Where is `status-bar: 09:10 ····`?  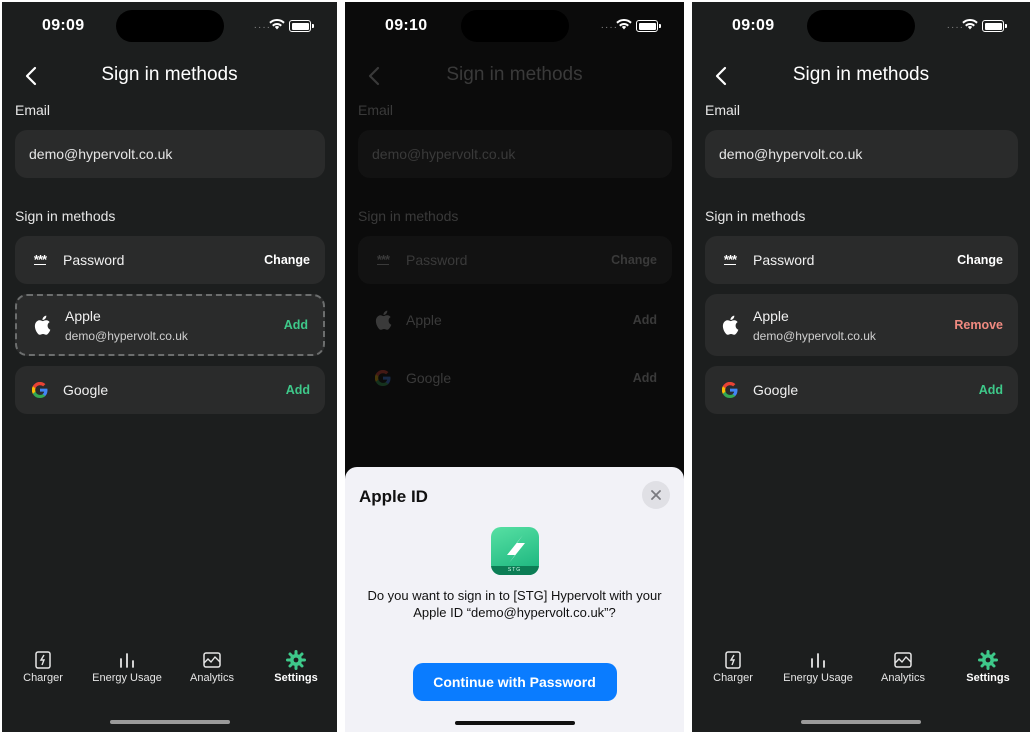 status-bar: 09:10 ···· is located at coordinates (514, 26).